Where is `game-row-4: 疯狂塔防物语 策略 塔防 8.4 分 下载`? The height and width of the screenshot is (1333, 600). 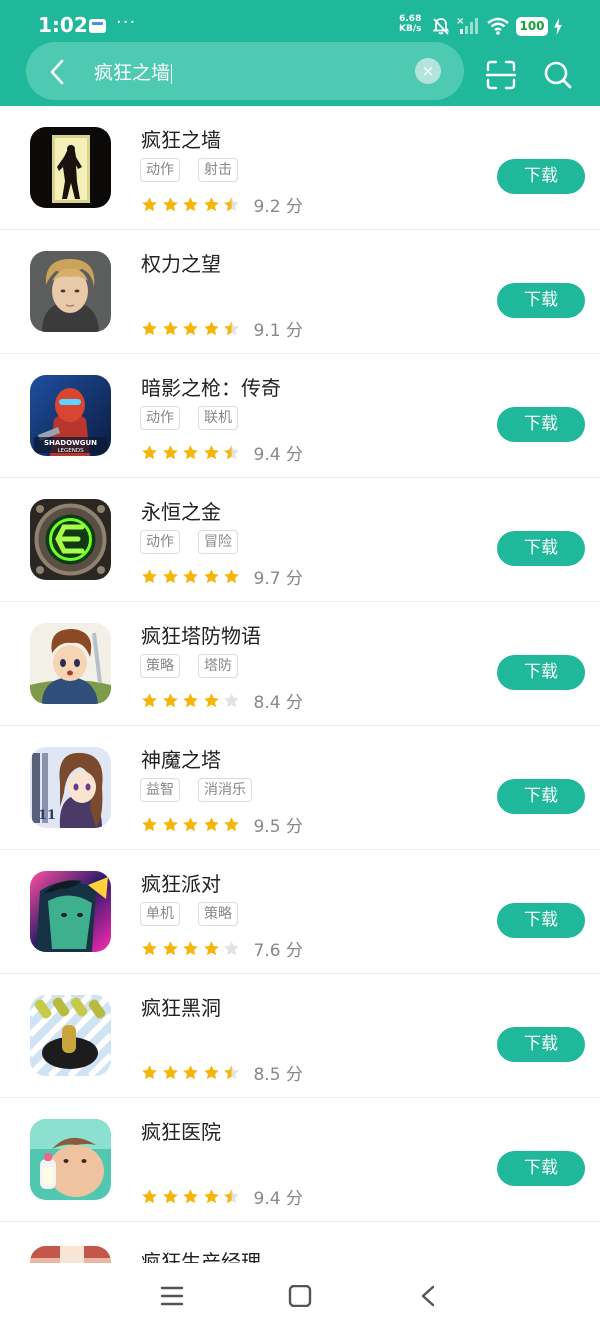
game-row-4: 疯狂塔防物语 策略 塔防 8.4 分 下载 is located at coordinates (300, 664).